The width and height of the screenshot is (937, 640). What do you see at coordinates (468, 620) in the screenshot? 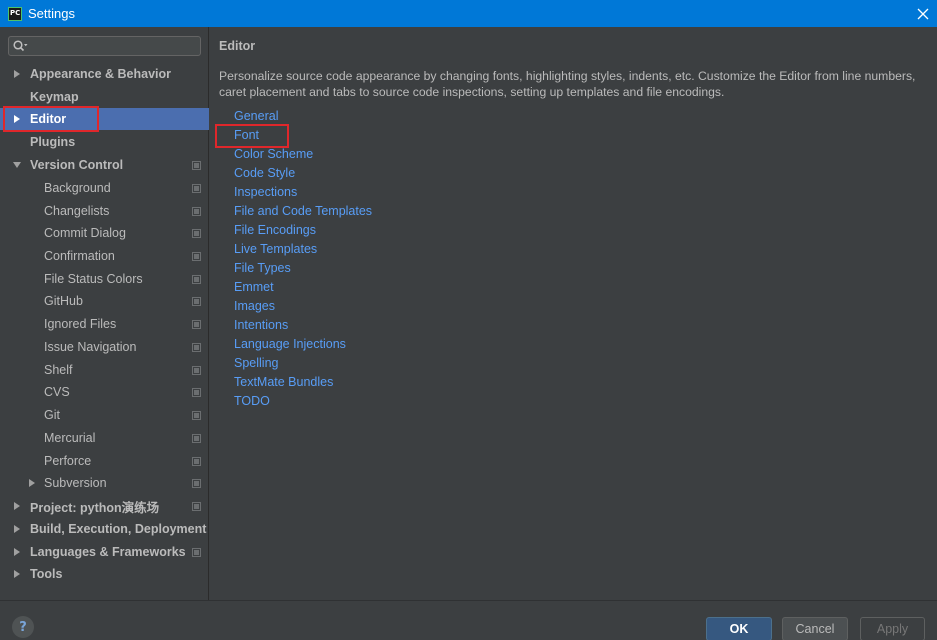
I see `dialog-footer: ? OK Cancel Apply` at bounding box center [468, 620].